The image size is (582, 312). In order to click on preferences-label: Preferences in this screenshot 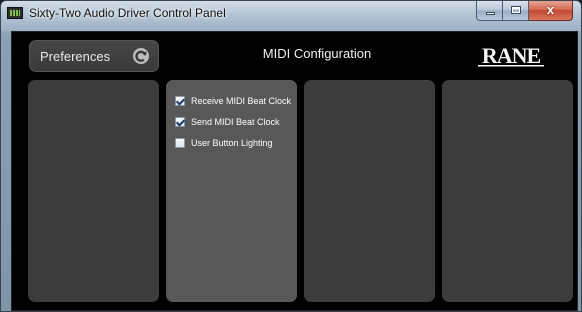, I will do `click(75, 56)`.